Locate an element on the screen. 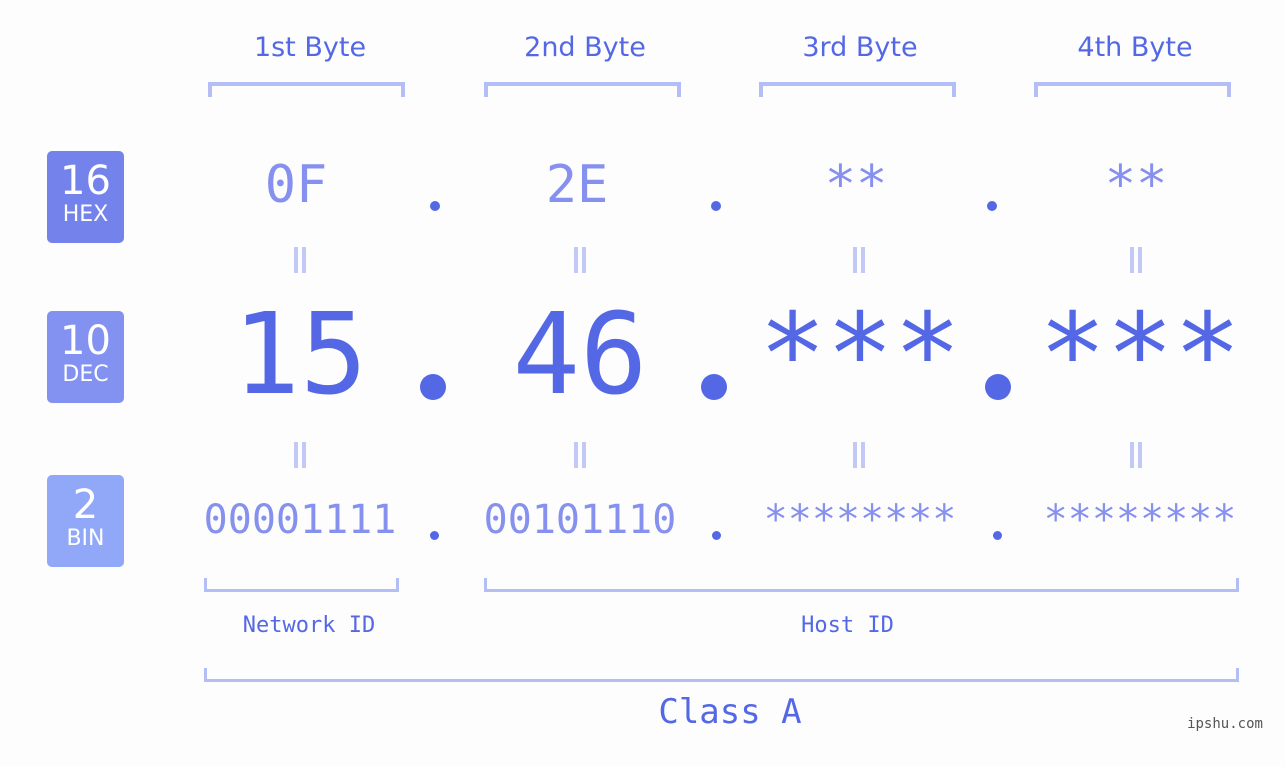 This screenshot has width=1285, height=767. bin-base-label: BIN is located at coordinates (85, 538).